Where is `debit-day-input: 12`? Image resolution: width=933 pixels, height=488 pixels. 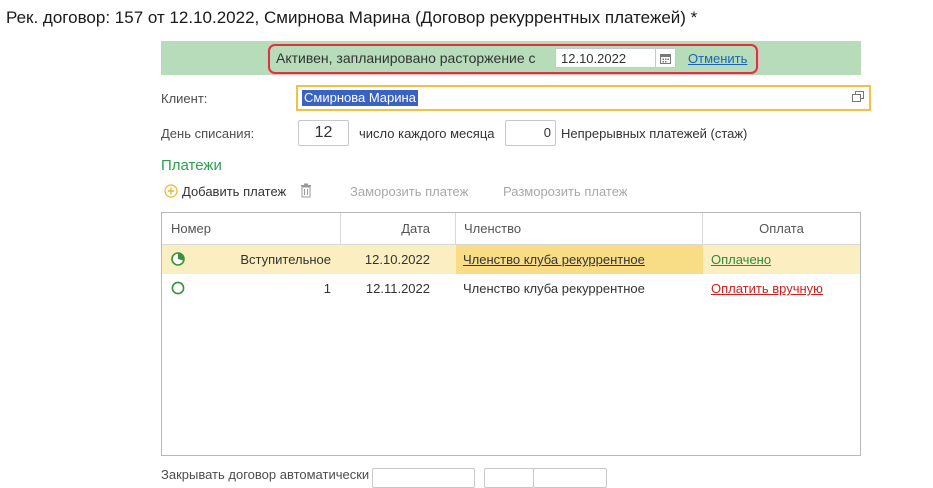 debit-day-input: 12 is located at coordinates (323, 133).